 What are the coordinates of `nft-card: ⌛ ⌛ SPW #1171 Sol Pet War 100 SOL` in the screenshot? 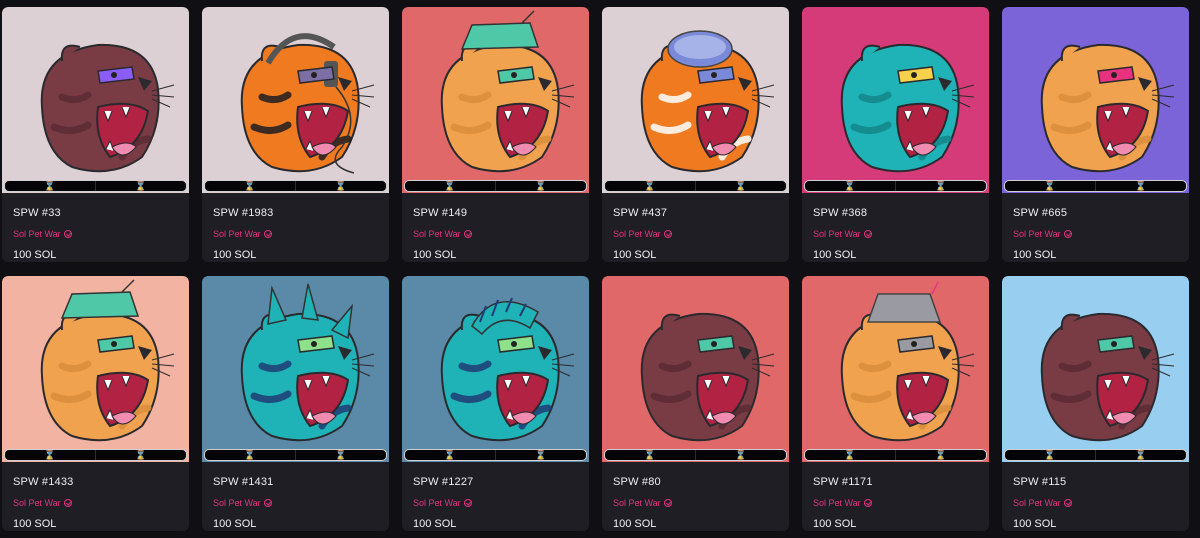 It's located at (895, 403).